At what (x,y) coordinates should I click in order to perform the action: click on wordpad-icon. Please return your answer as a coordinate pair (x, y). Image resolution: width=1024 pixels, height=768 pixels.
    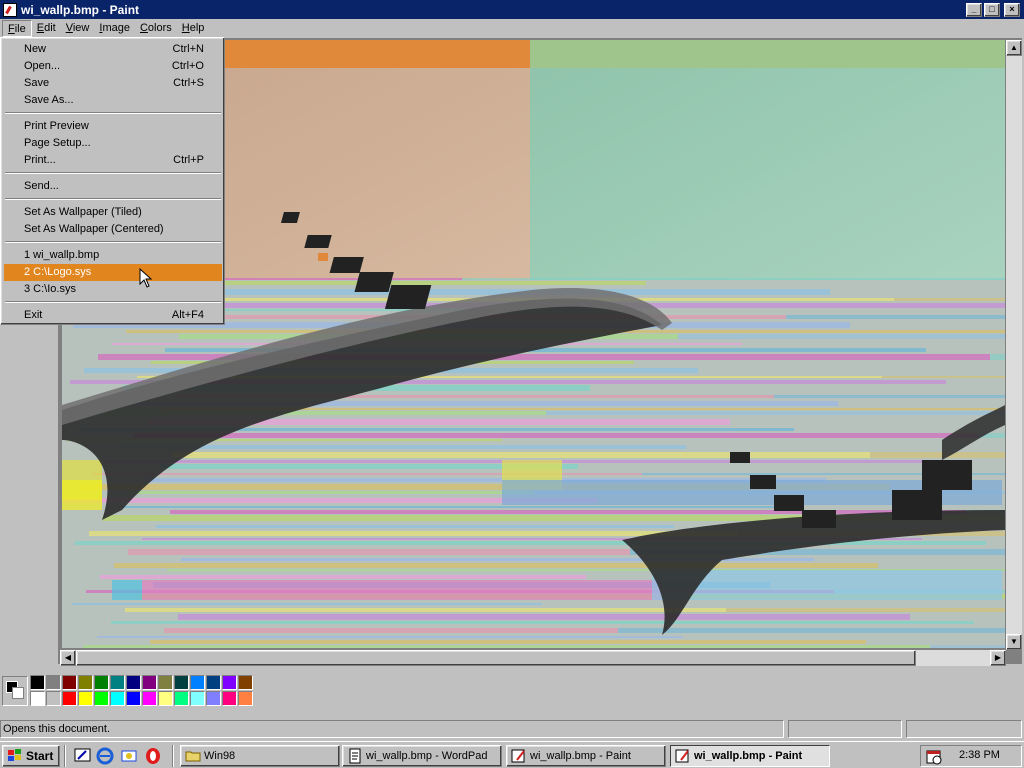
    Looking at the image, I should click on (355, 756).